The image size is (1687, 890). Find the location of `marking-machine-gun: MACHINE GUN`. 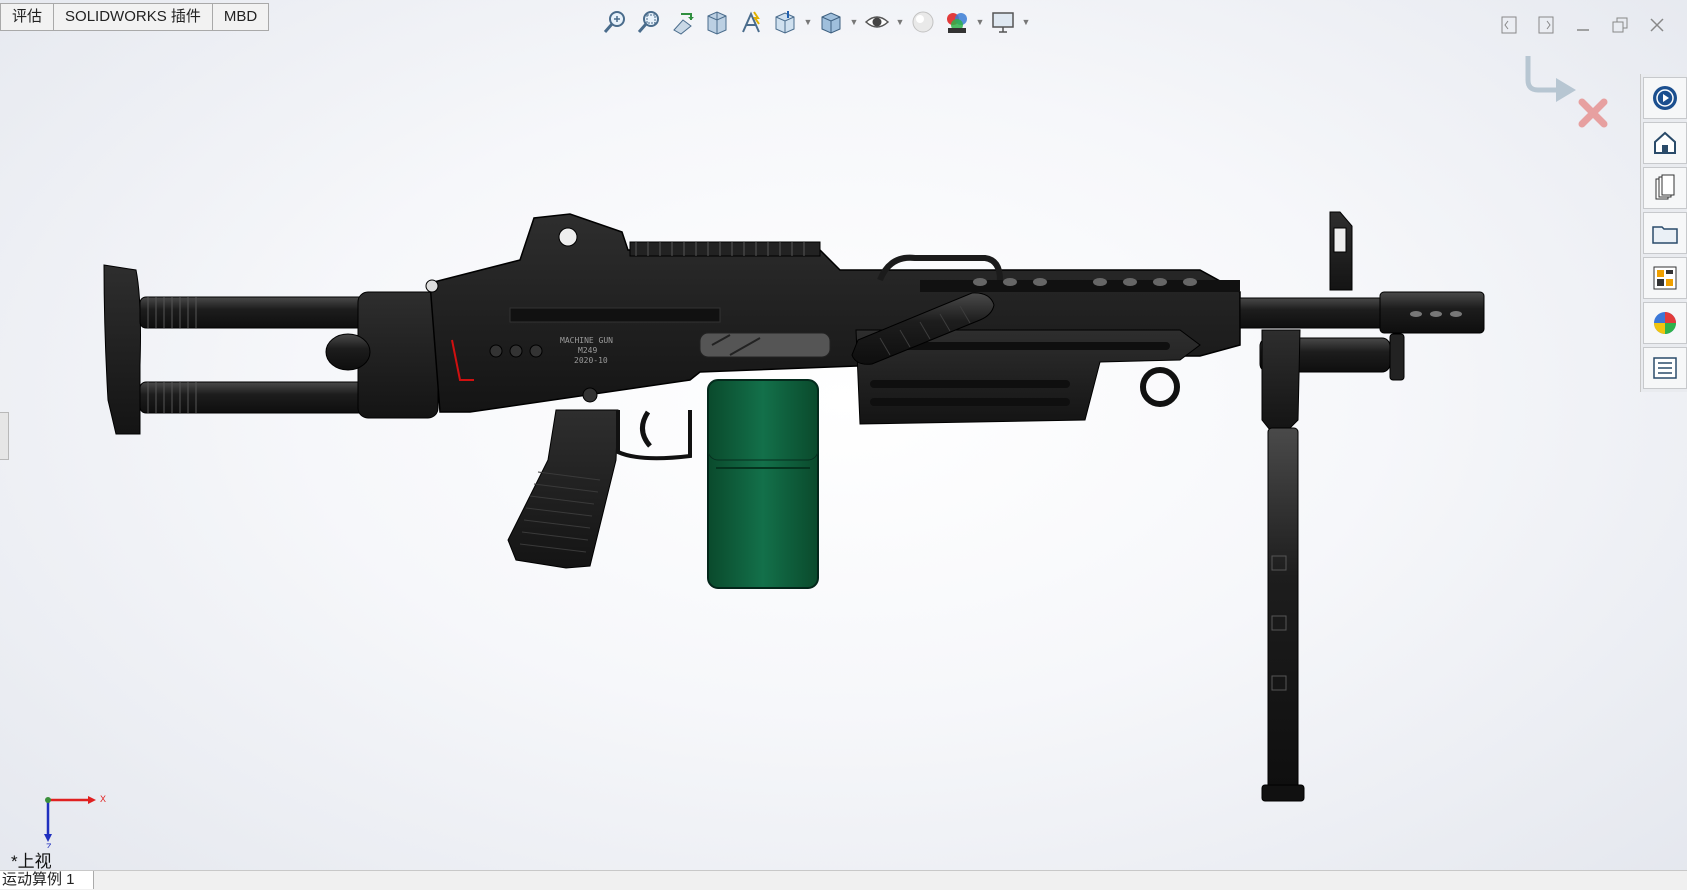

marking-machine-gun: MACHINE GUN is located at coordinates (586, 340).